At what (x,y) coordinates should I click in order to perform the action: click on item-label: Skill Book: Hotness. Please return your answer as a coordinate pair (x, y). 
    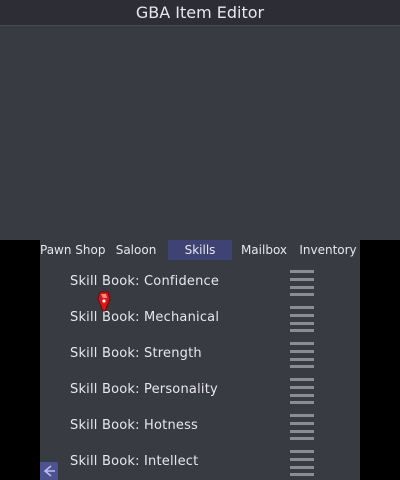
    Looking at the image, I should click on (134, 425).